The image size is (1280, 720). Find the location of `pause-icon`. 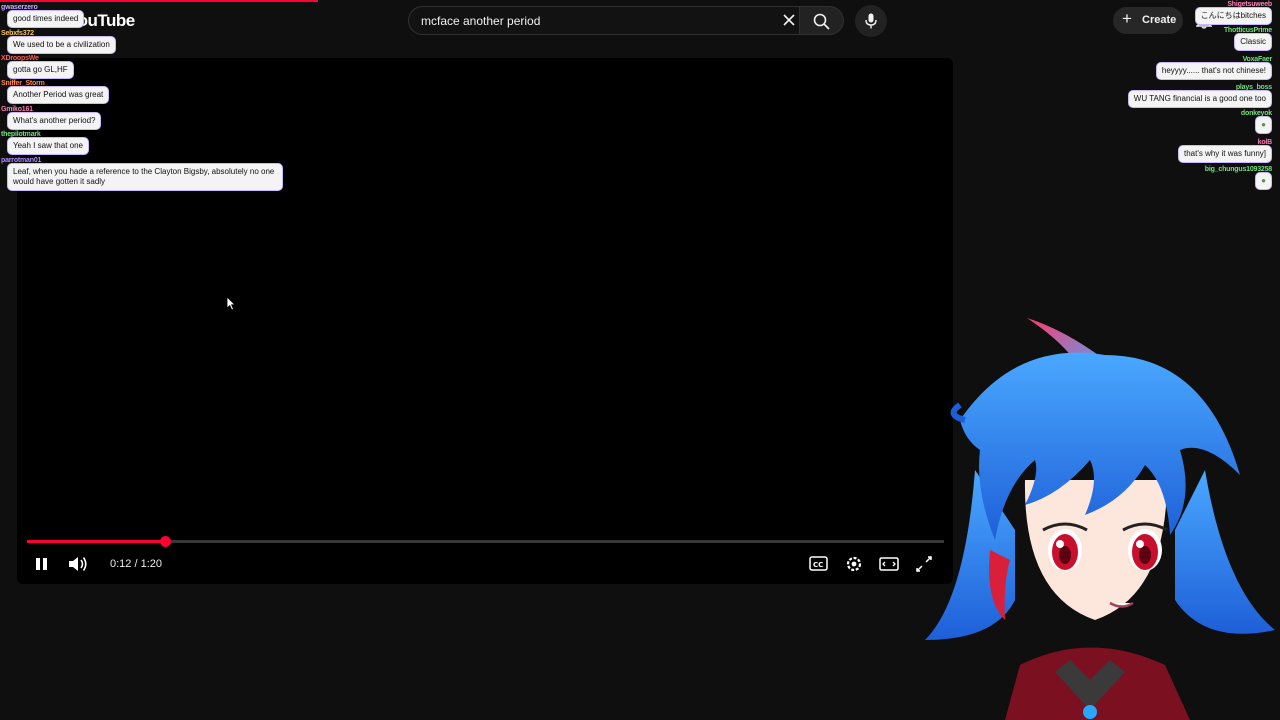

pause-icon is located at coordinates (42, 564).